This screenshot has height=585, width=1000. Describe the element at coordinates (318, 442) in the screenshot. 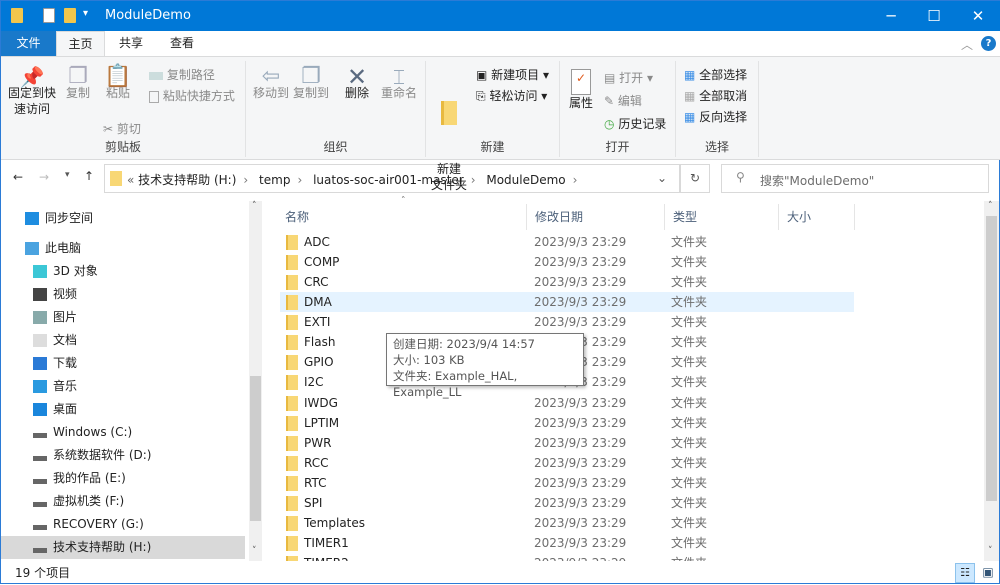

I see `file-name: PWR` at that location.